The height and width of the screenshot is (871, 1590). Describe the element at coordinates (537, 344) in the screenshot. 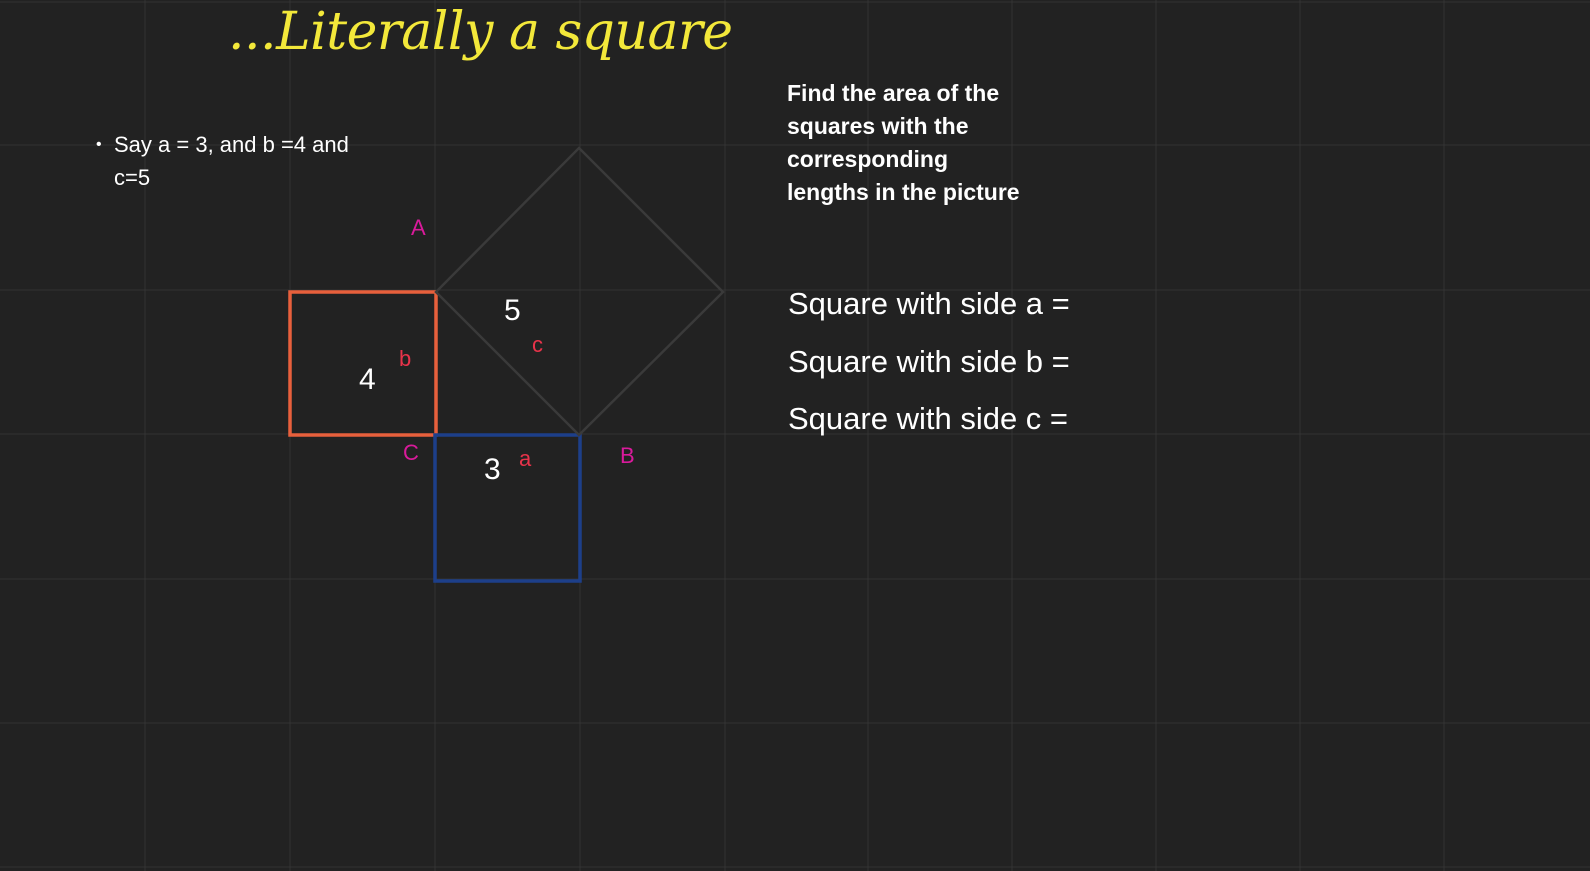

I see `side-label-c: c` at that location.